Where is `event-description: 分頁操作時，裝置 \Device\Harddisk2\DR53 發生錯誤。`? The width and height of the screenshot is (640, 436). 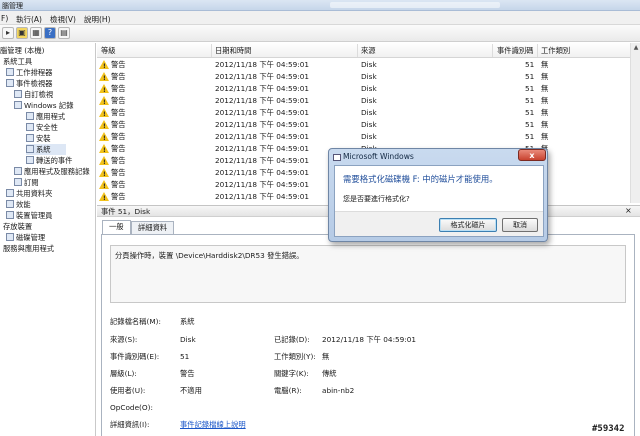
event-description: 分頁操作時，裝置 \Device\Harddisk2\DR53 發生錯誤。 is located at coordinates (368, 274).